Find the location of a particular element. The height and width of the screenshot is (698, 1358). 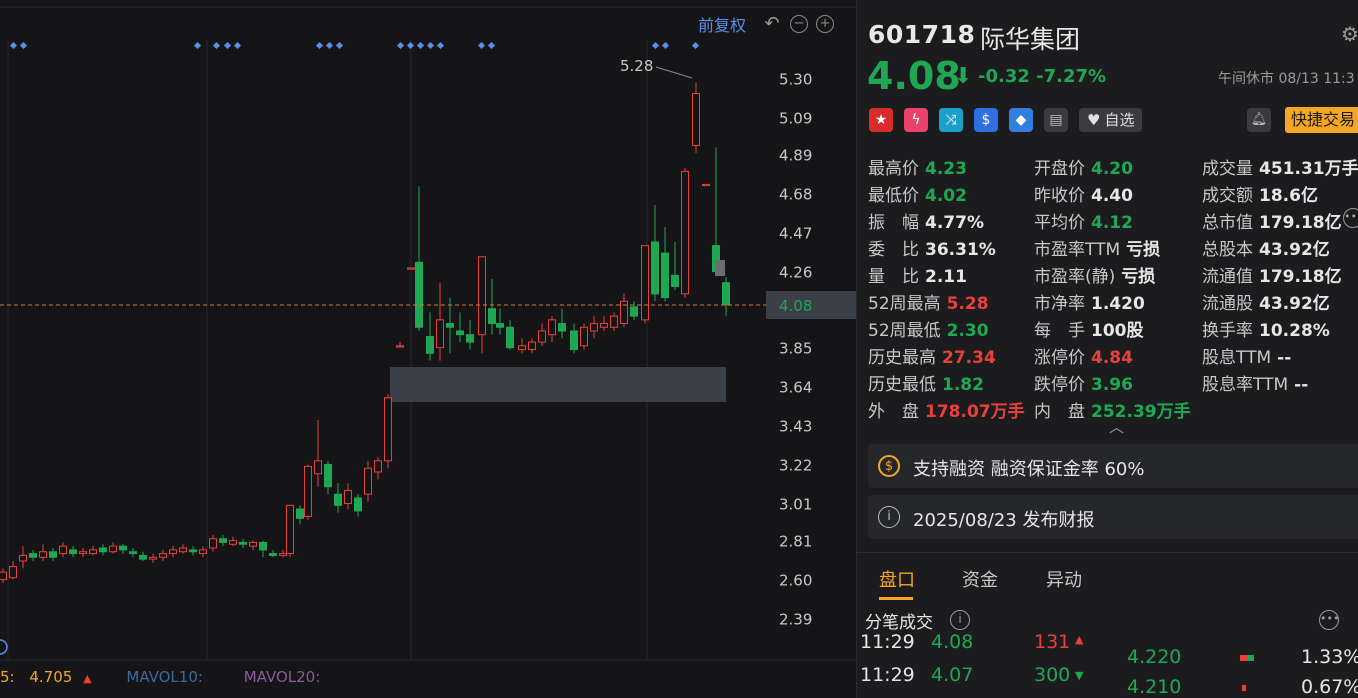

report-text: 2025/08/23 发布财报 is located at coordinates (1004, 520).